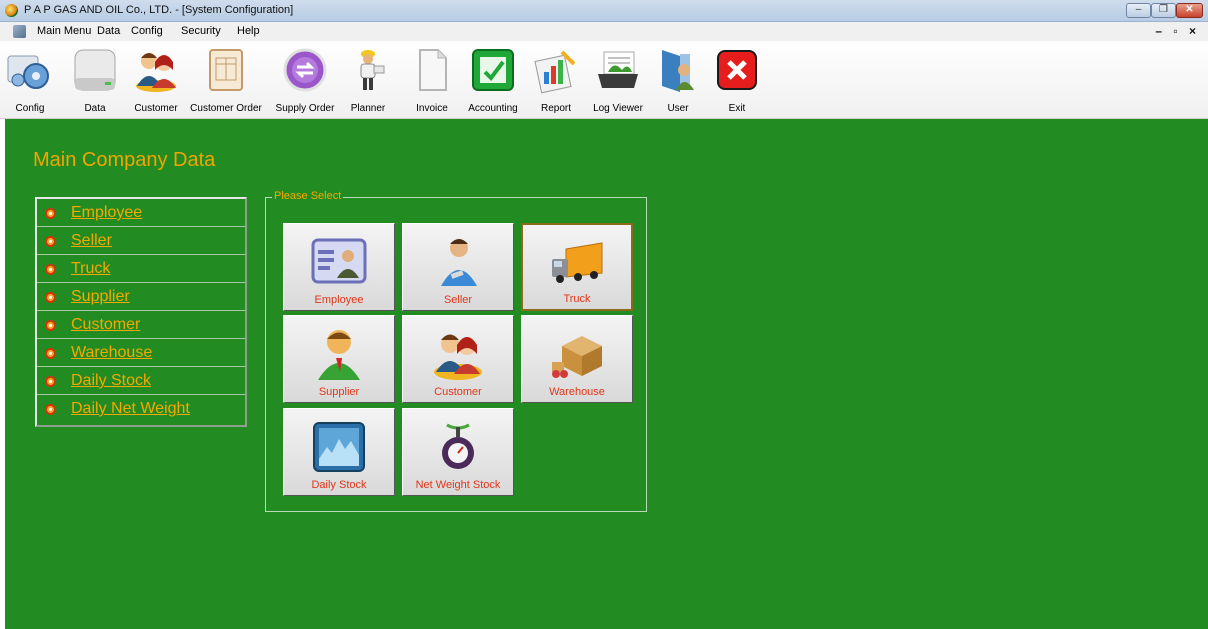 The height and width of the screenshot is (629, 1208). Describe the element at coordinates (458, 485) in the screenshot. I see `net-weight-stock-tile-label: Net Weight Stock` at that location.